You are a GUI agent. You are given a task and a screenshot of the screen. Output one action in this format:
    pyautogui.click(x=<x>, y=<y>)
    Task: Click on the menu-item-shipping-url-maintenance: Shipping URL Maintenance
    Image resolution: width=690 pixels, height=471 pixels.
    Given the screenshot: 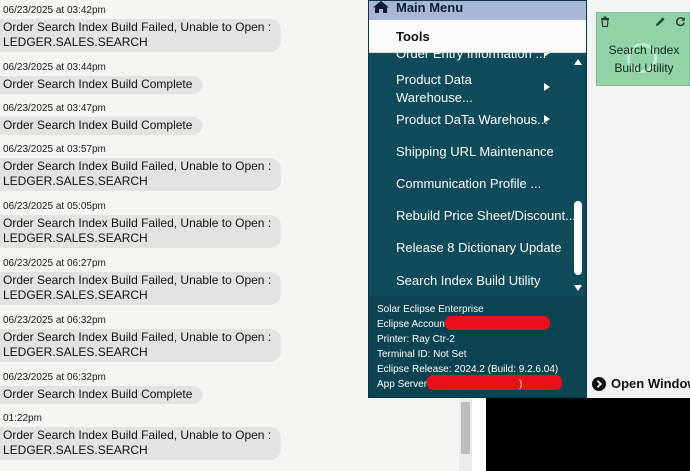 What is the action you would take?
    pyautogui.click(x=475, y=152)
    